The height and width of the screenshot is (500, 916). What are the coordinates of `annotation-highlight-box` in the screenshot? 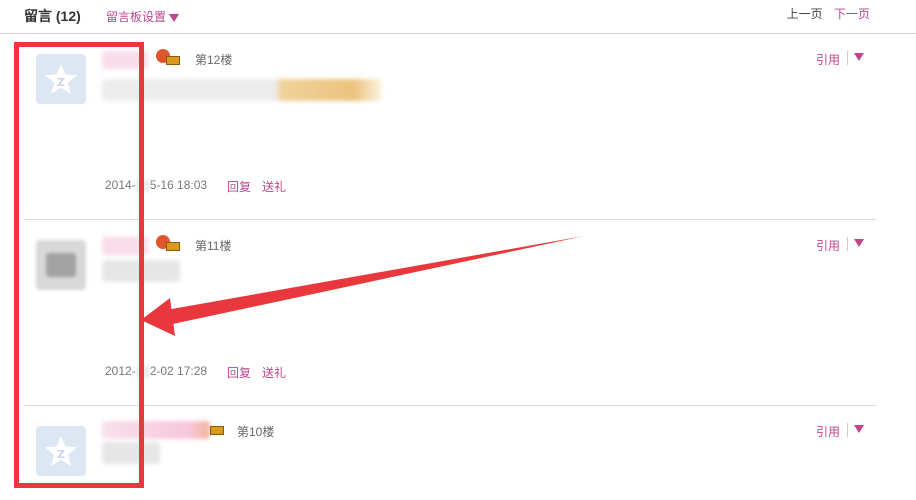 It's located at (79, 265).